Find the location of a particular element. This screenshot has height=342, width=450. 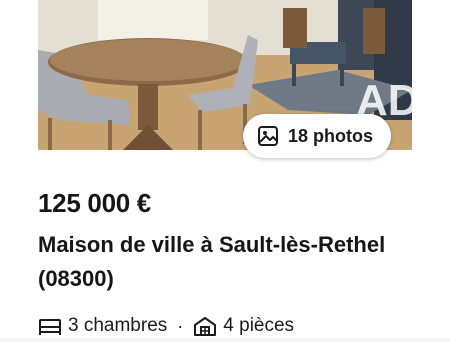

feature-rooms: 4 pièces is located at coordinates (259, 325).